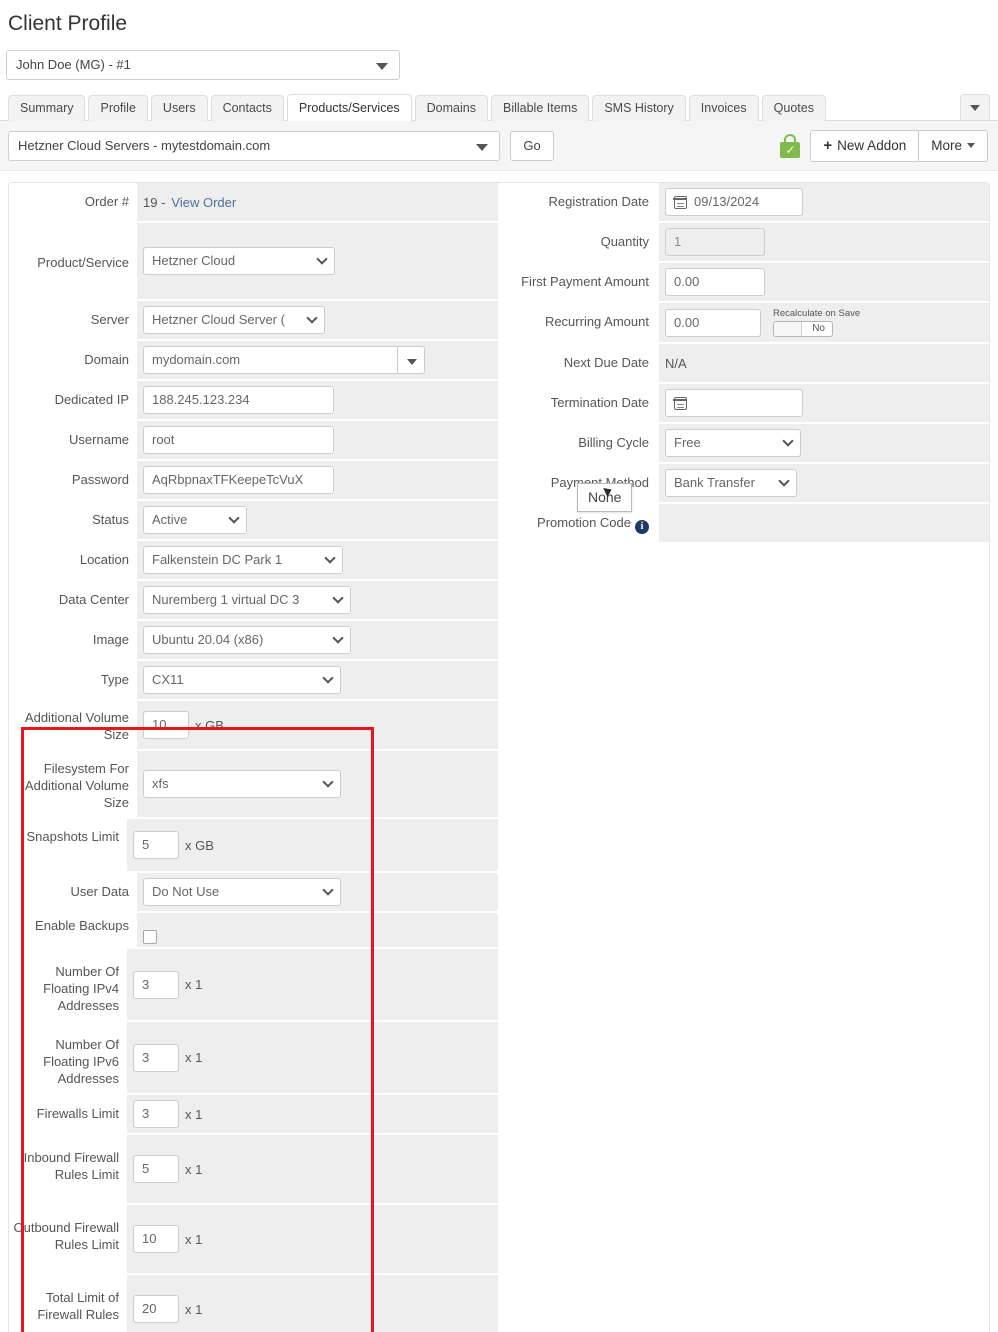  What do you see at coordinates (317, 202) in the screenshot?
I see `order-number-value: 19 - View Order` at bounding box center [317, 202].